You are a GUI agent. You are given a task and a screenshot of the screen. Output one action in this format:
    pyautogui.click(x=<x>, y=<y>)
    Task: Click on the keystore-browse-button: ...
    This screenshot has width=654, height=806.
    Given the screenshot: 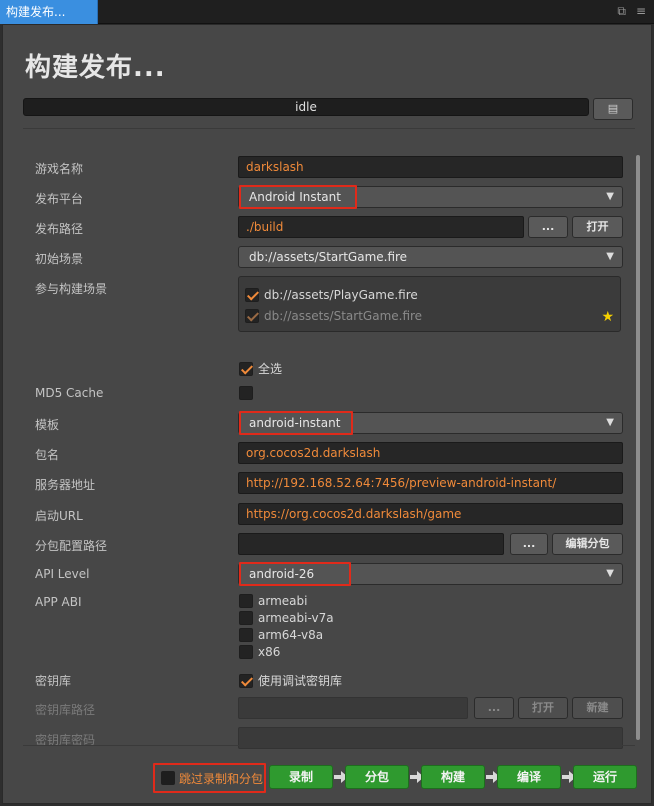 What is the action you would take?
    pyautogui.click(x=494, y=708)
    